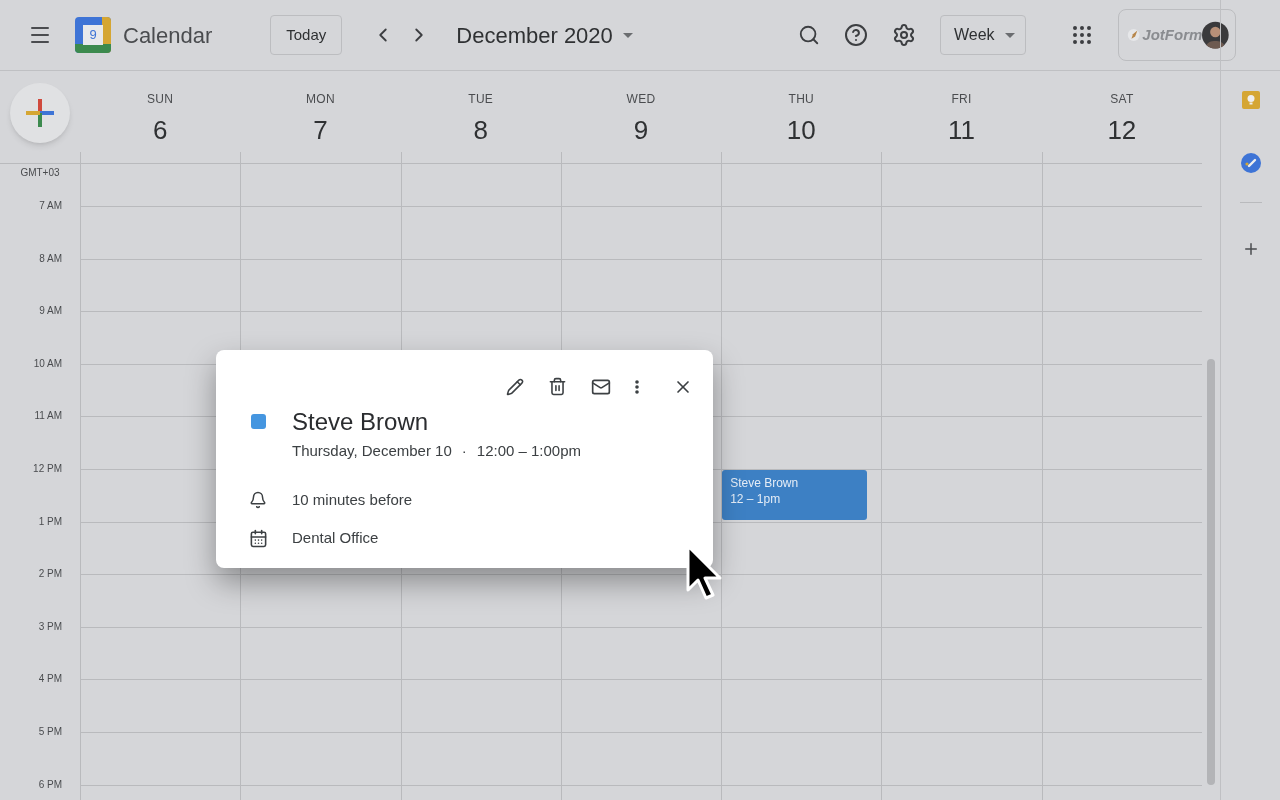 This screenshot has width=1280, height=800. Describe the element at coordinates (801, 99) in the screenshot. I see `weekday-label: THU` at that location.